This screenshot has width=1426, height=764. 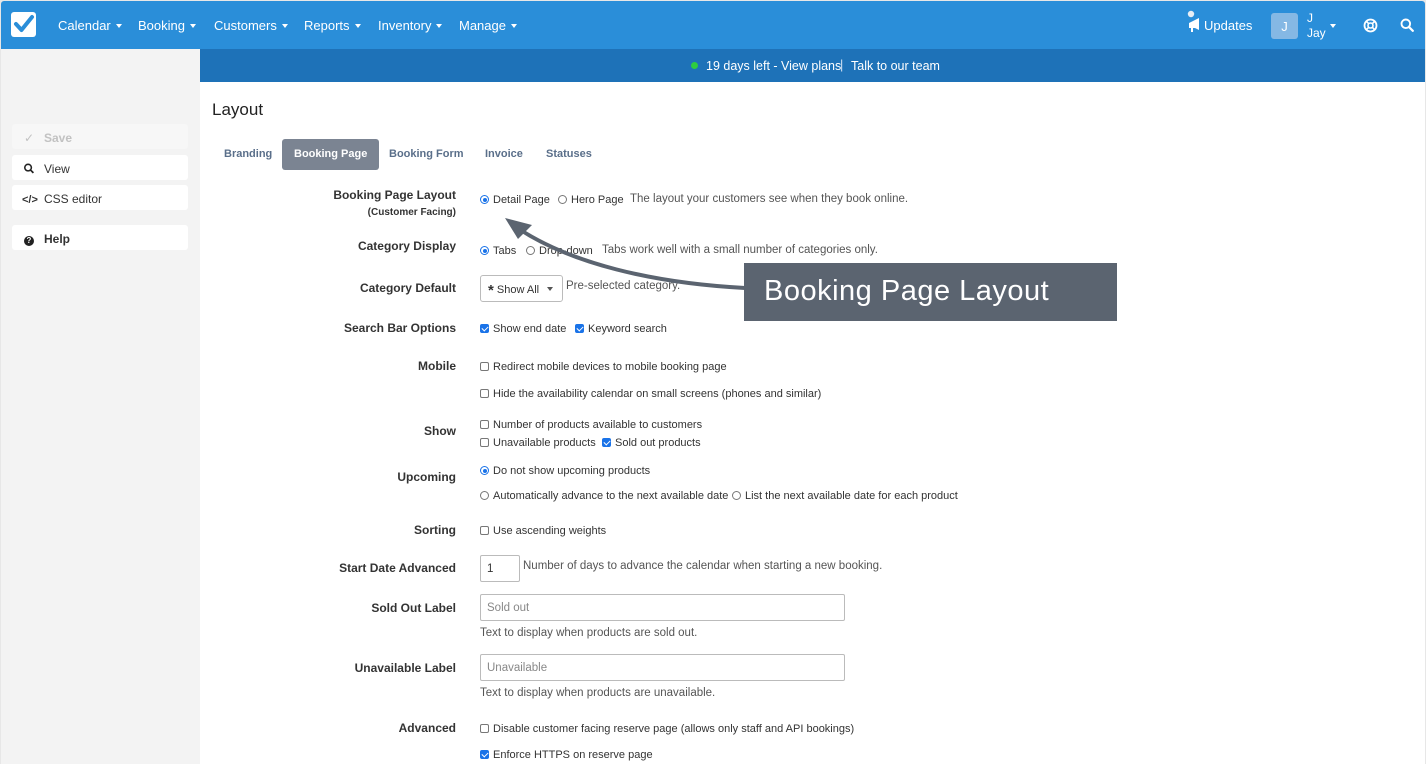 I want to click on annotation-callout-text: Booking Page Layout, so click(x=907, y=291).